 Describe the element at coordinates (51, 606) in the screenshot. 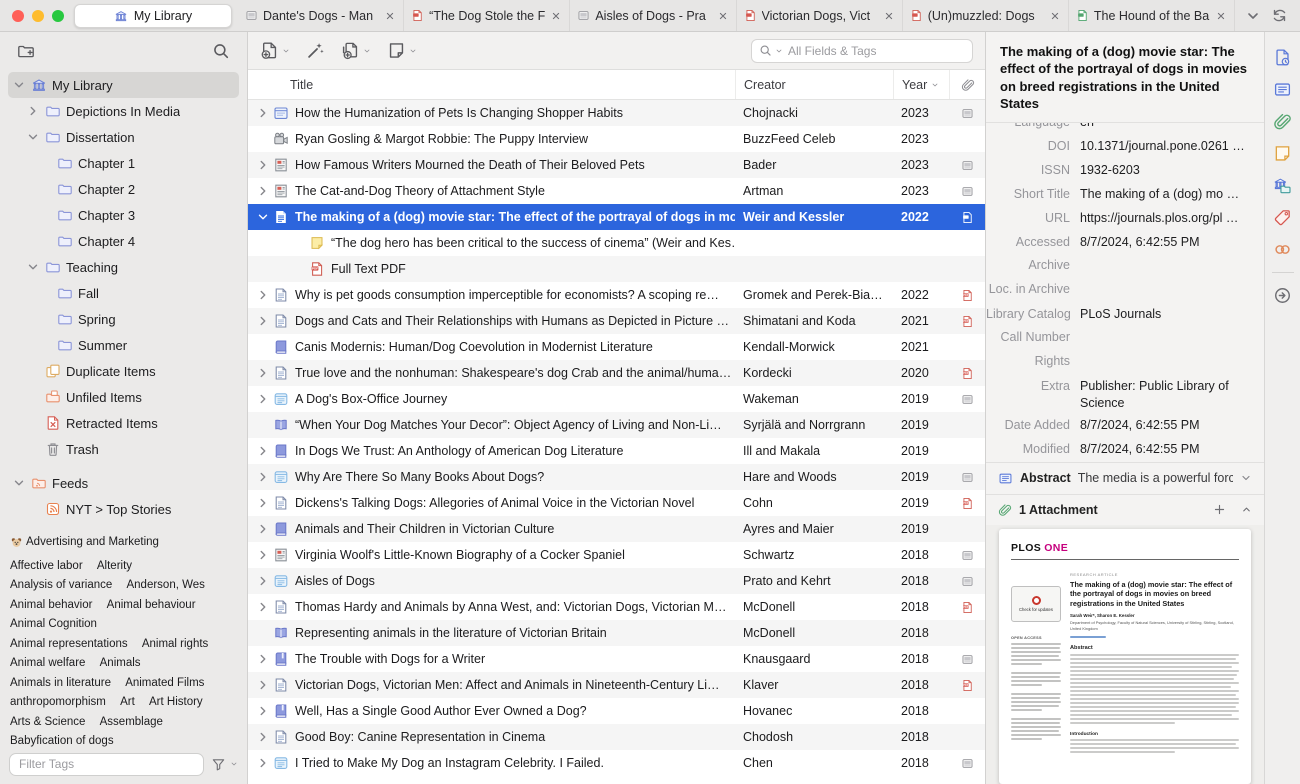

I see `tag-item: Animal behavior` at that location.